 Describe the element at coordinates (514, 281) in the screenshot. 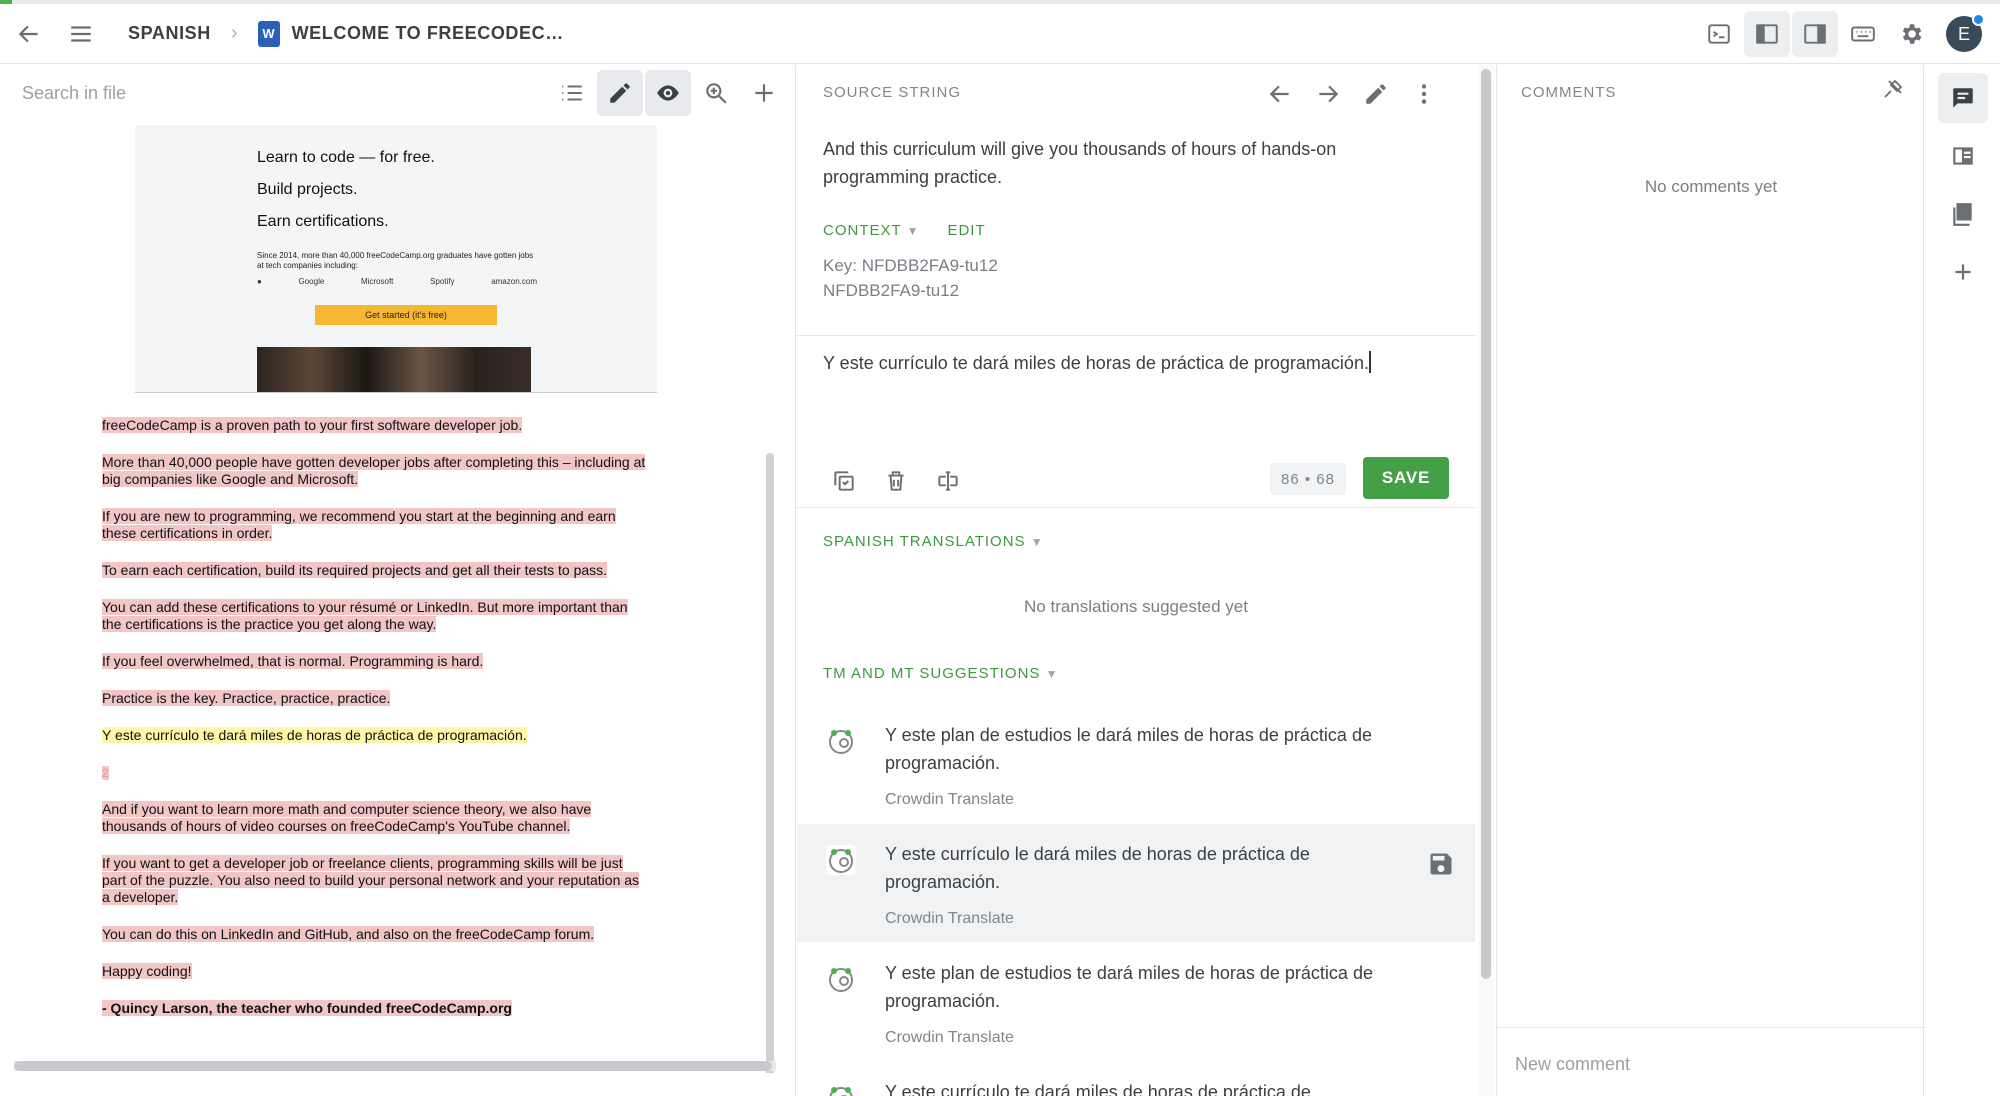

I see `logo-amazon: amazon.com` at that location.